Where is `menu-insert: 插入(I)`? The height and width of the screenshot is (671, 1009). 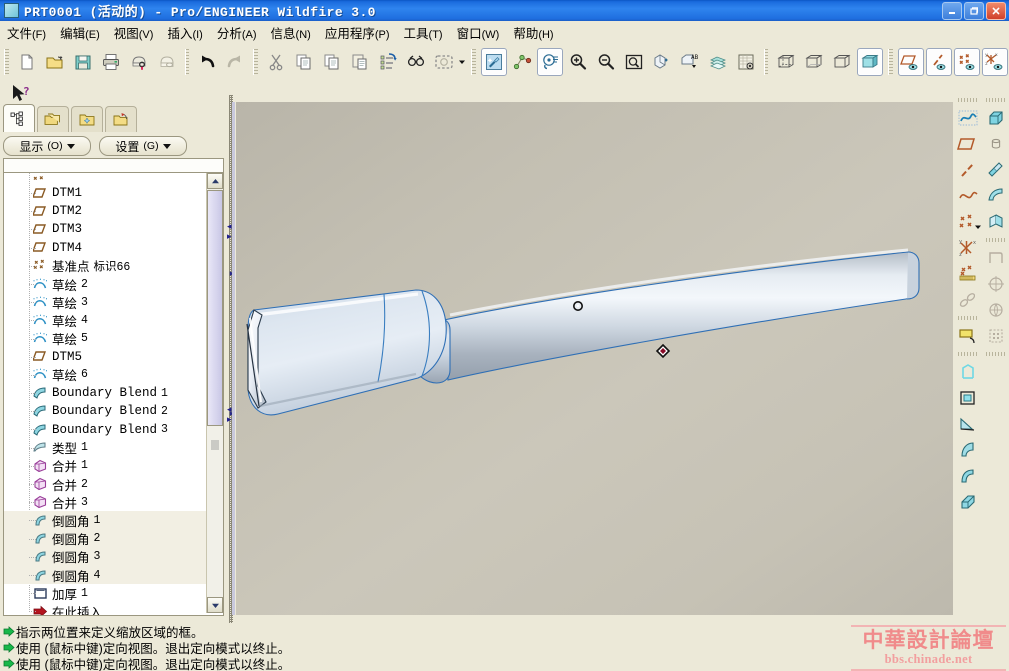
menu-insert: 插入(I) is located at coordinates (184, 32).